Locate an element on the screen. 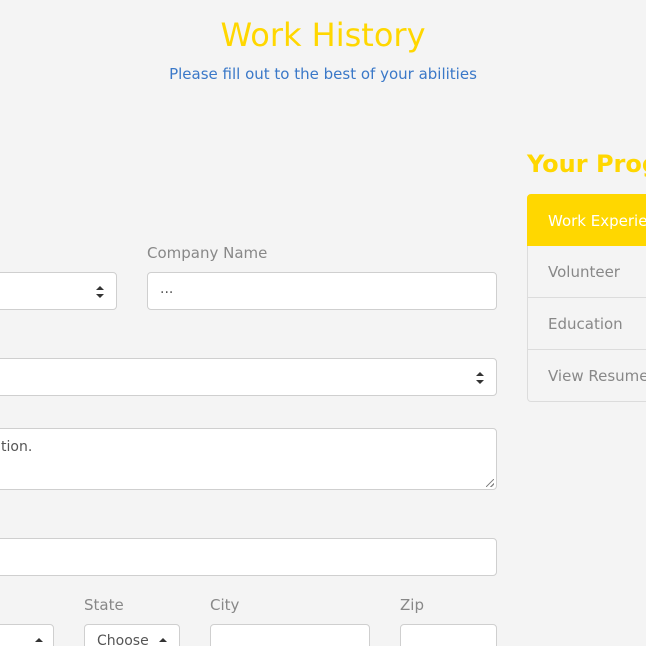 Image resolution: width=646 pixels, height=646 pixels. zip-input is located at coordinates (448, 635).